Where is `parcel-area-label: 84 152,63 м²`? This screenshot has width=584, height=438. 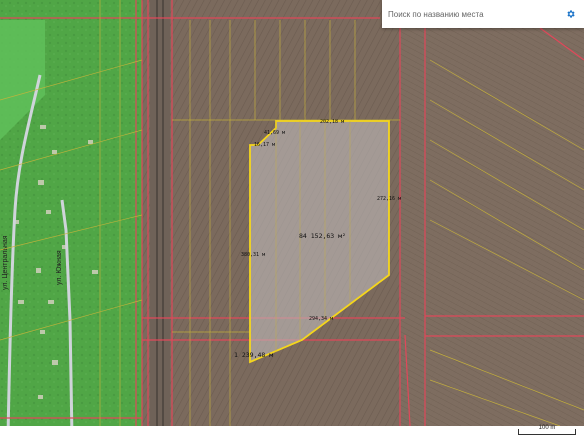 parcel-area-label: 84 152,63 м² is located at coordinates (322, 236).